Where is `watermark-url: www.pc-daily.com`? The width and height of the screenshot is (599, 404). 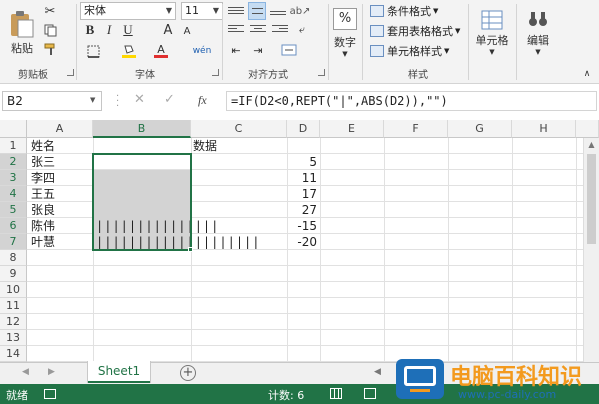
watermark-url: www.pc-daily.com is located at coordinates (507, 394).